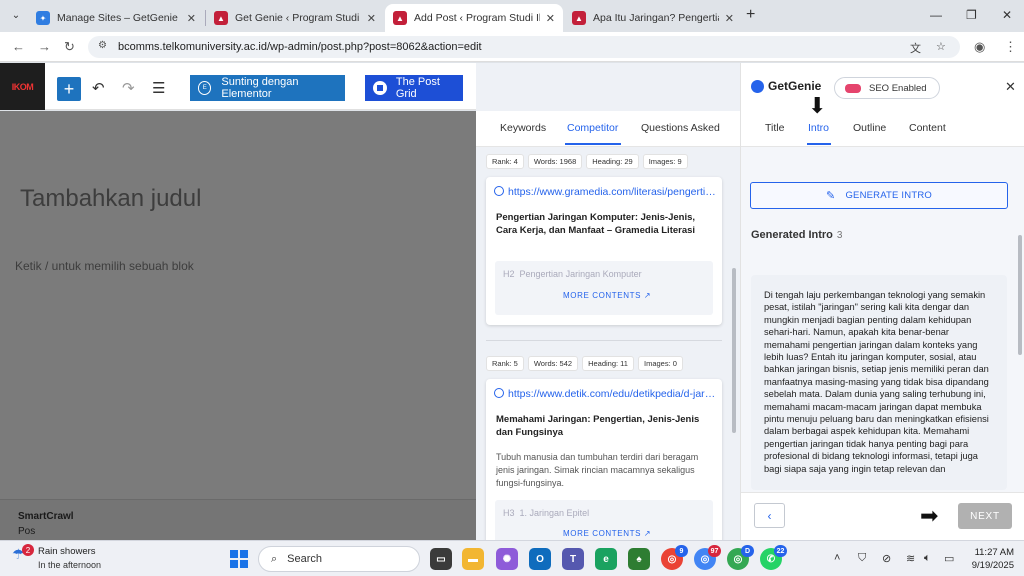 The image size is (1024, 576). What do you see at coordinates (653, 18) in the screenshot?
I see `browser-tab-apa-itu-jaringan: ▲ Apa Itu Jaringan? Pengertian, Je ✕` at bounding box center [653, 18].